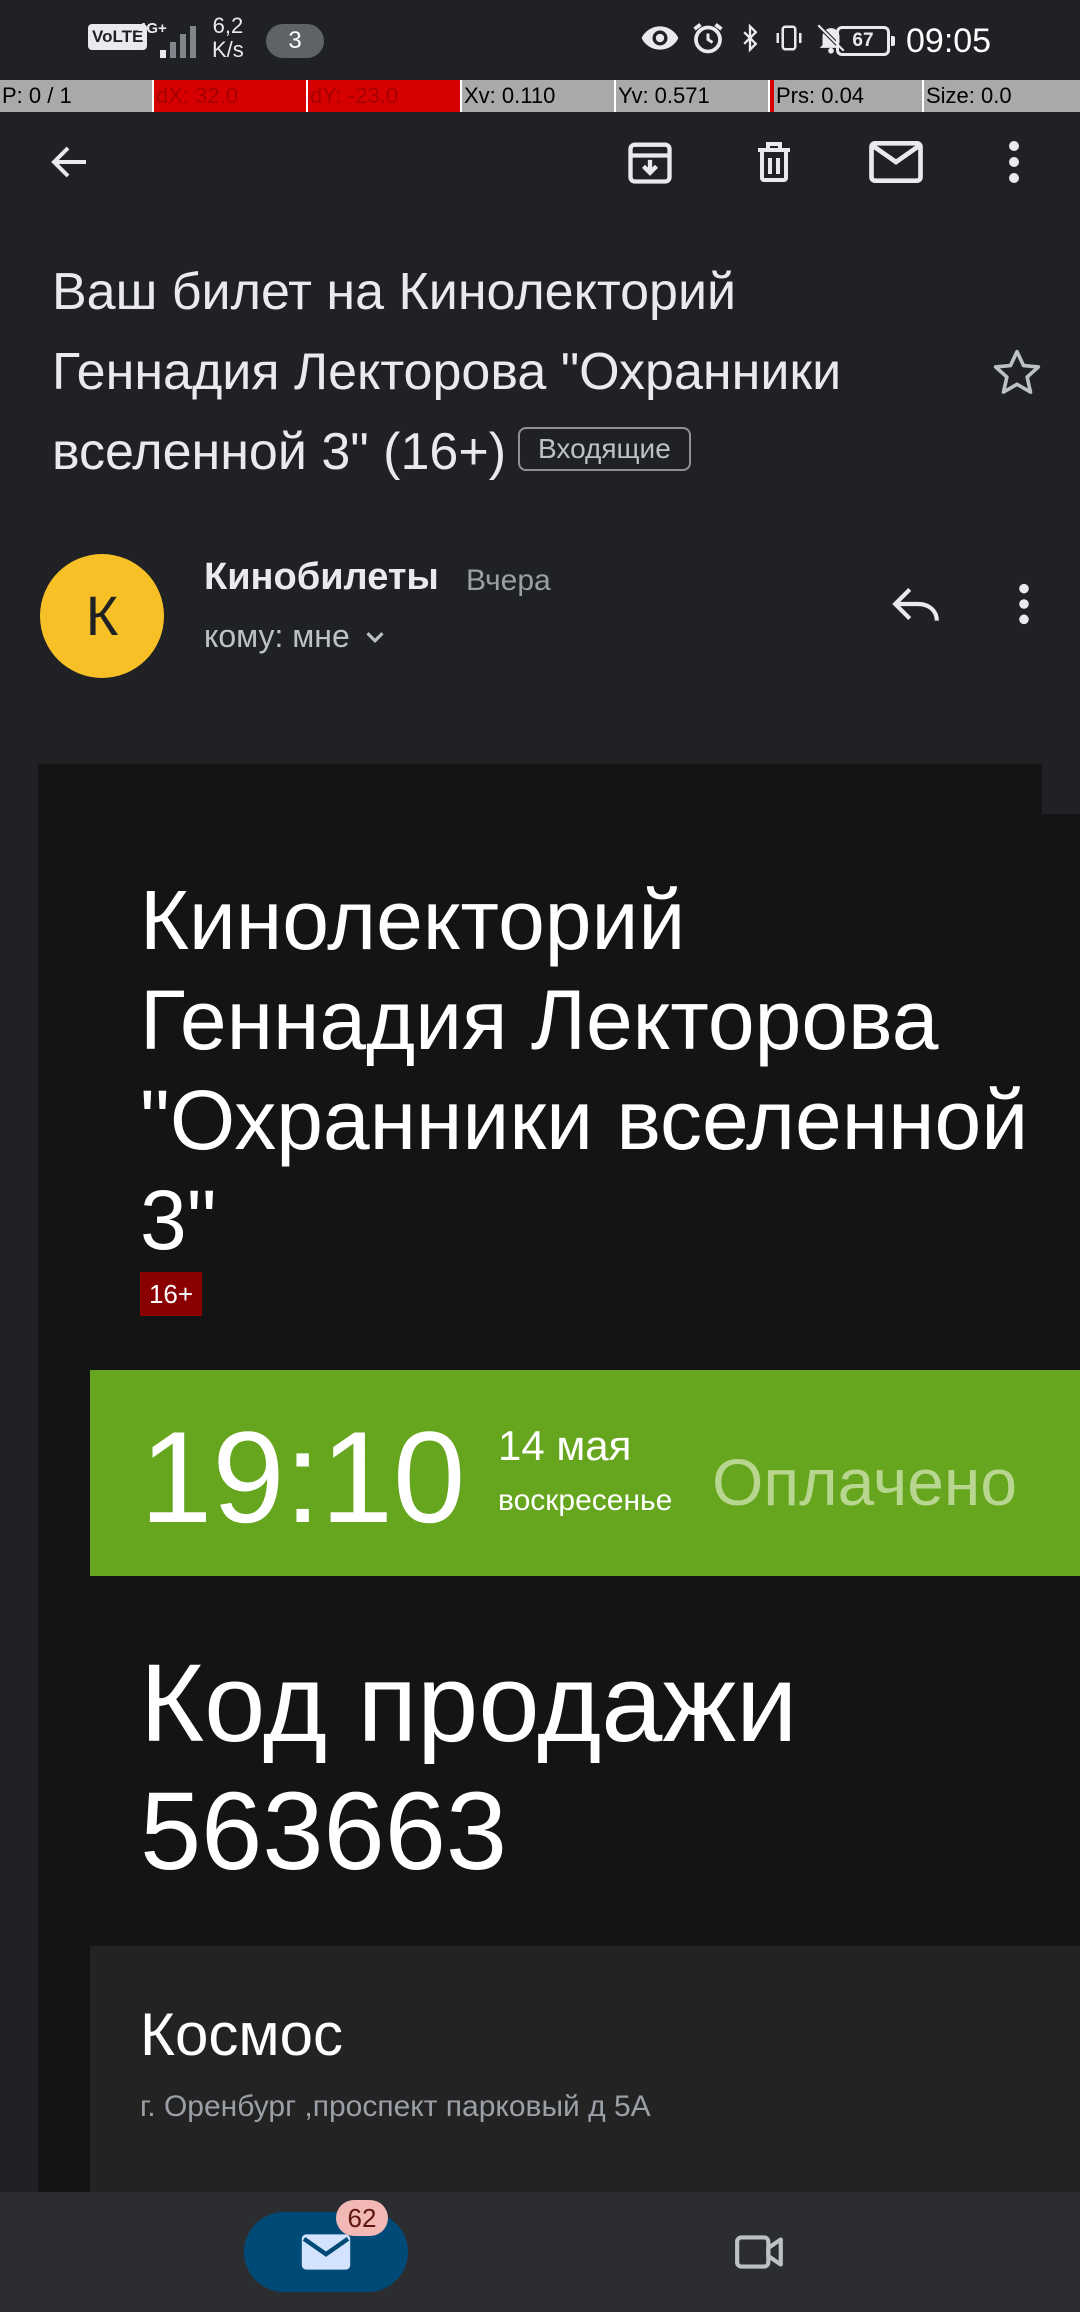 The image size is (1080, 2312). I want to click on network-speed: 6,2 K/s, so click(228, 38).